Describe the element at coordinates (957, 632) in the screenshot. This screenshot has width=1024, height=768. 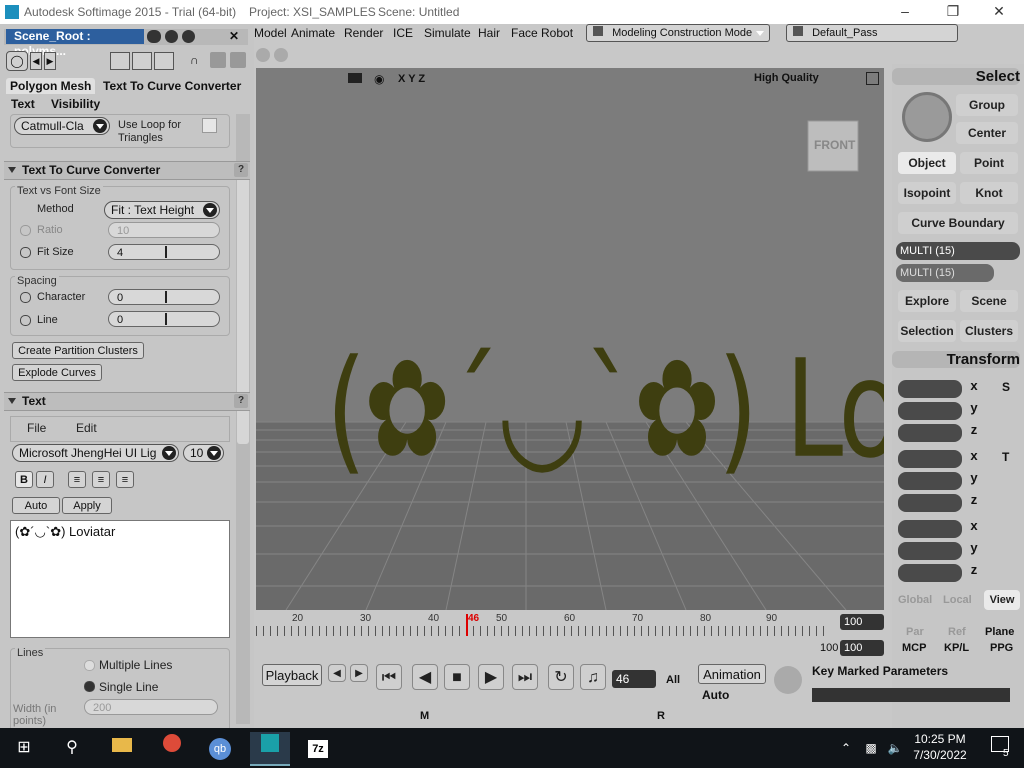
I see `ref-button: Ref` at that location.